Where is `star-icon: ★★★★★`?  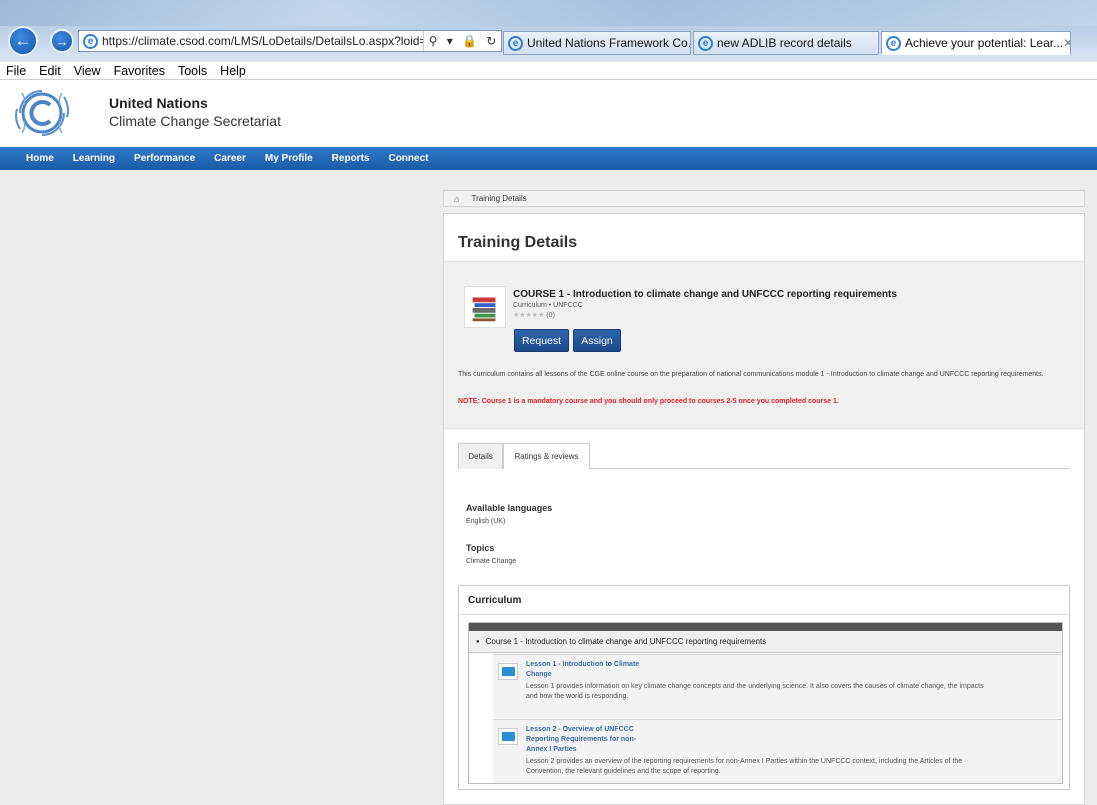 star-icon: ★★★★★ is located at coordinates (529, 315).